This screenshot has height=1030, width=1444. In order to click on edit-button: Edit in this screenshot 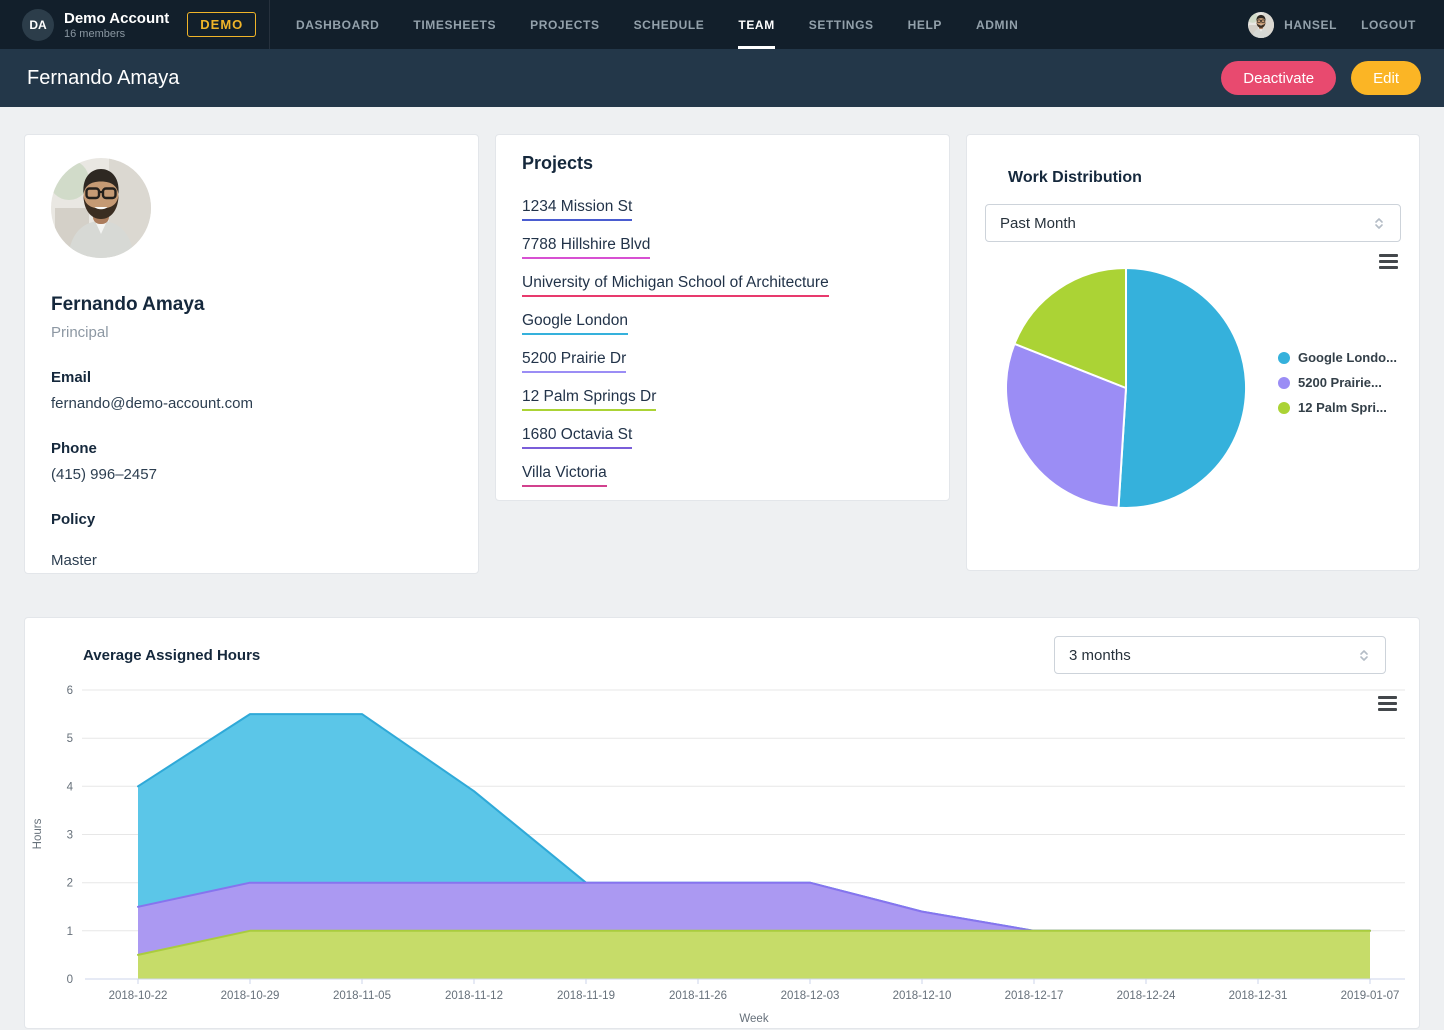, I will do `click(1386, 78)`.